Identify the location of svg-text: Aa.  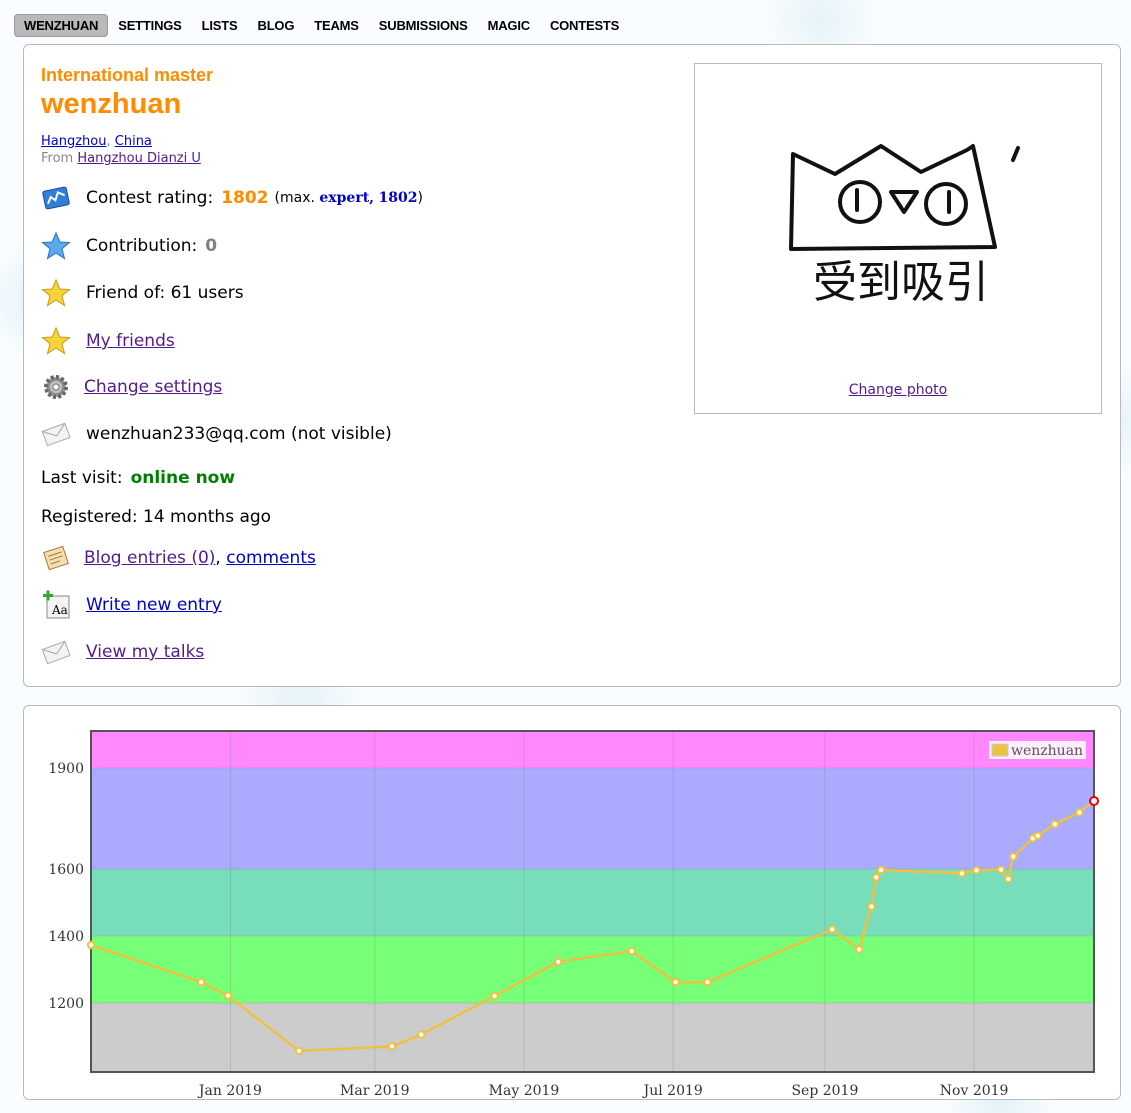
(59, 610).